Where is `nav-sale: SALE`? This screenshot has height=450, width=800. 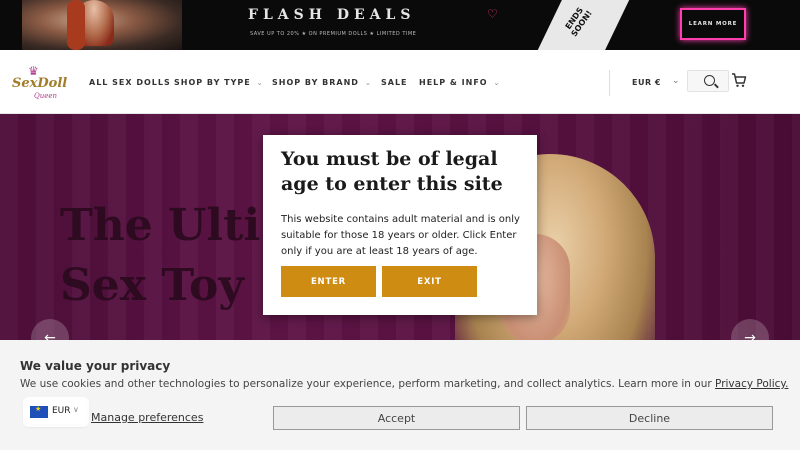 nav-sale: SALE is located at coordinates (394, 82).